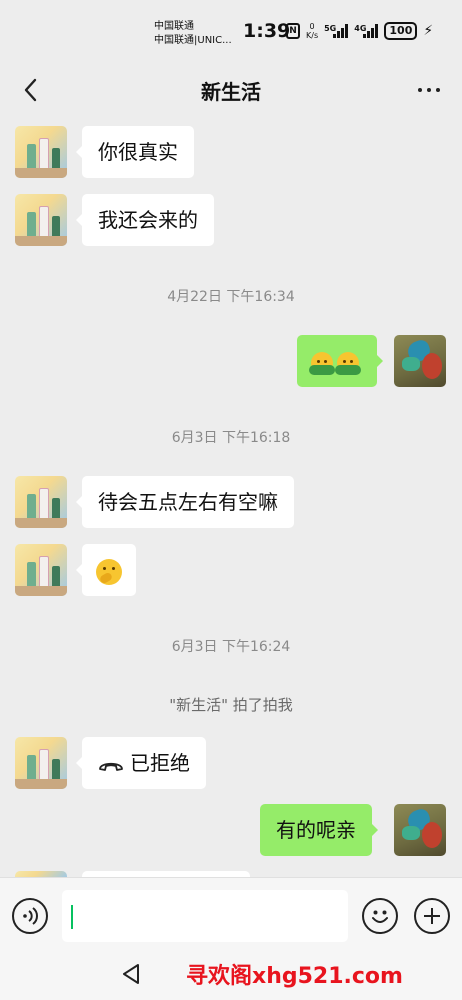 The width and height of the screenshot is (462, 1000). I want to click on voice-input-button, so click(30, 916).